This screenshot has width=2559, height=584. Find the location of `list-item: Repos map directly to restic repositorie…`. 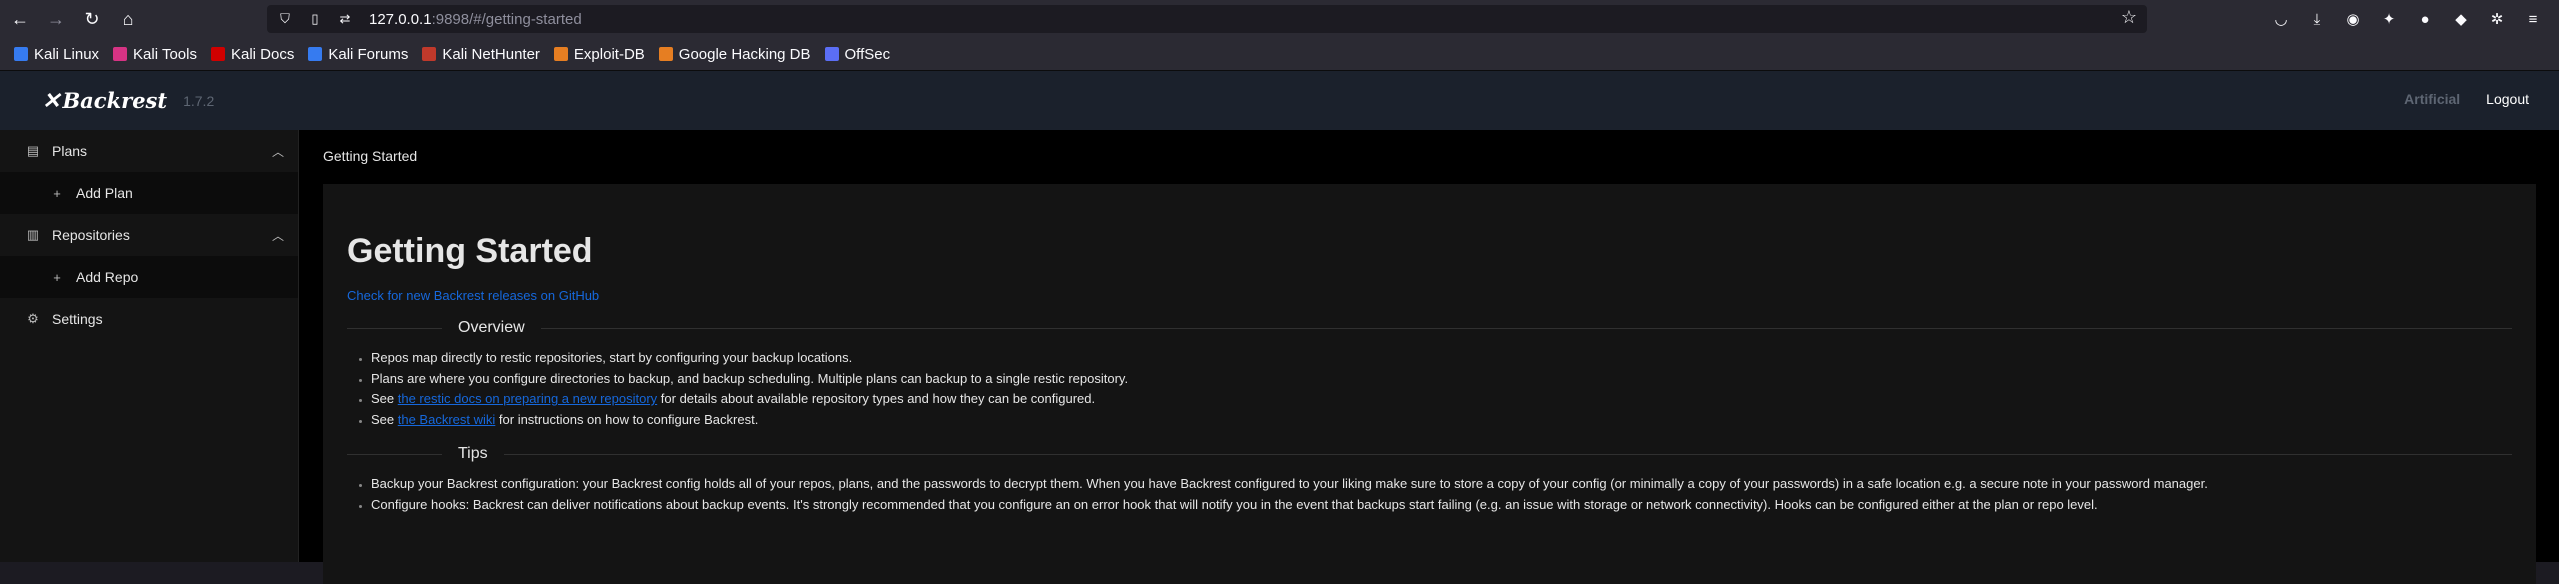

list-item: Repos map directly to restic repositorie… is located at coordinates (749, 358).